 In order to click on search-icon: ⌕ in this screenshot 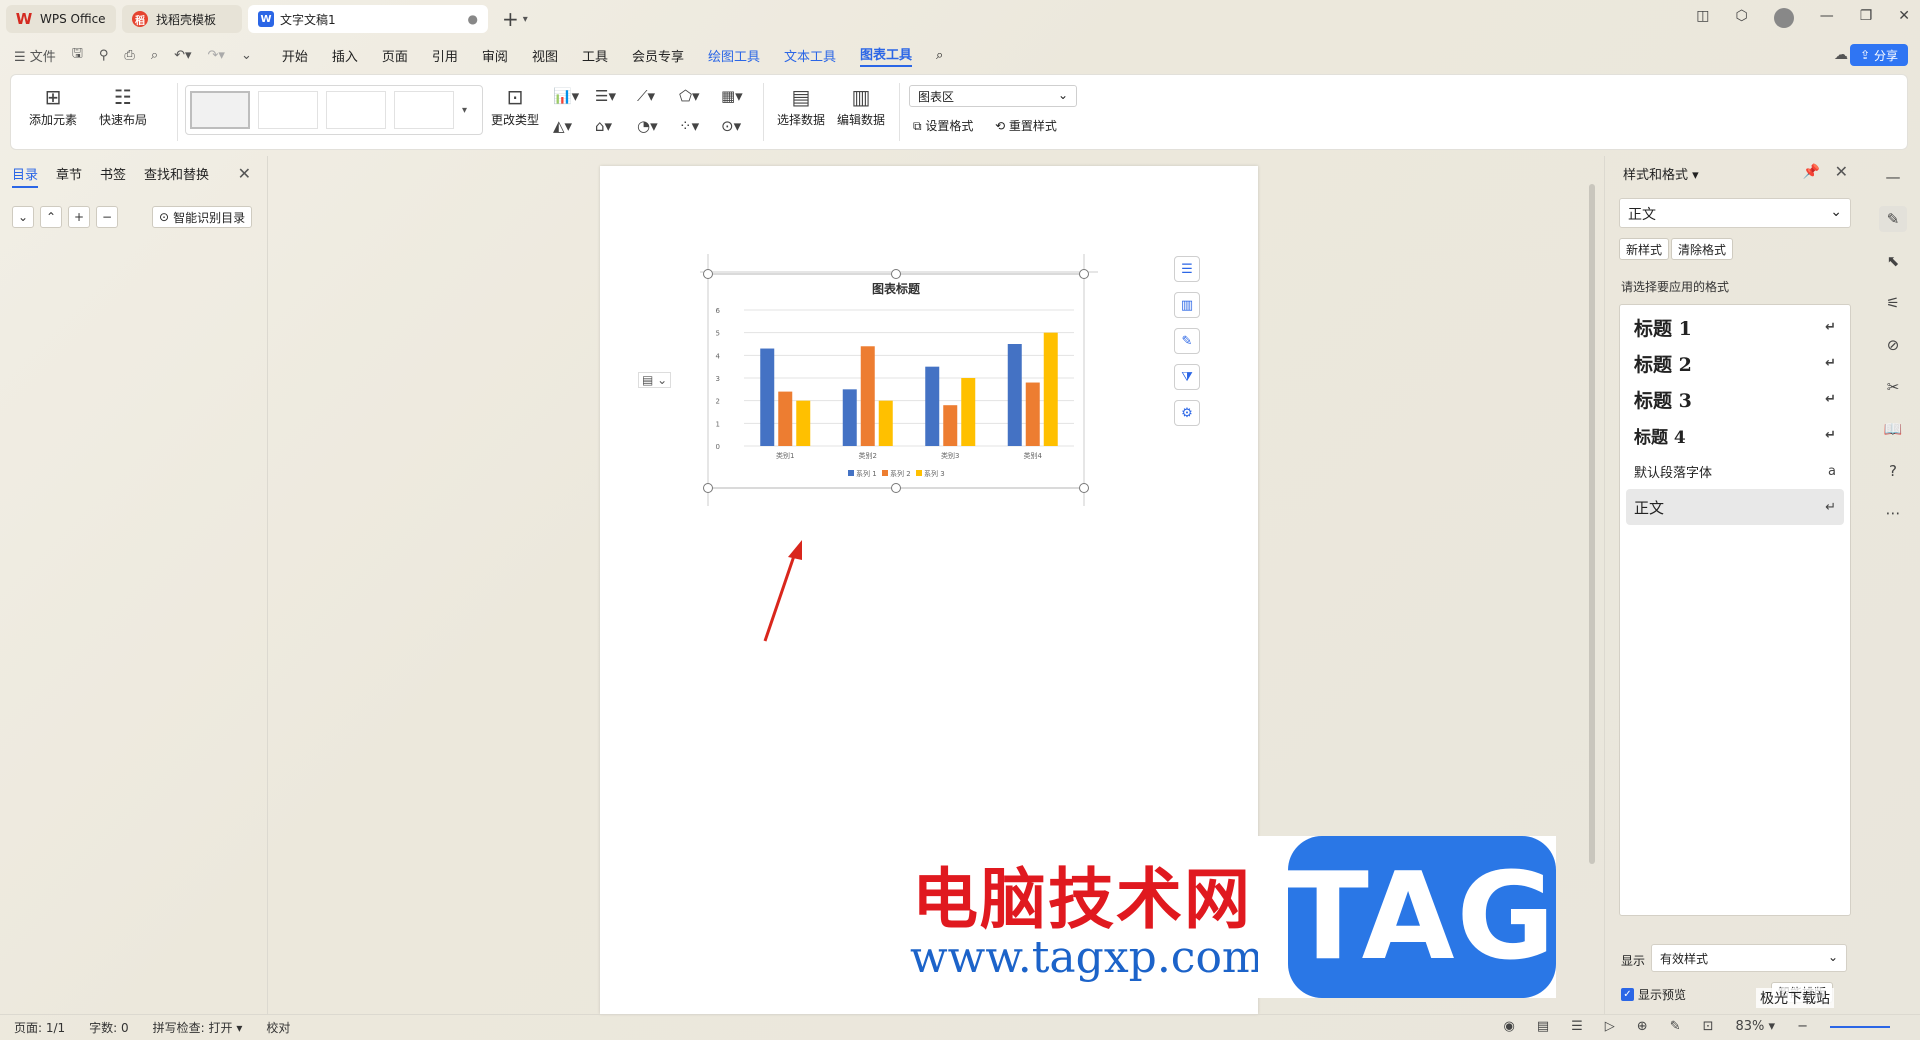, I will do `click(939, 55)`.